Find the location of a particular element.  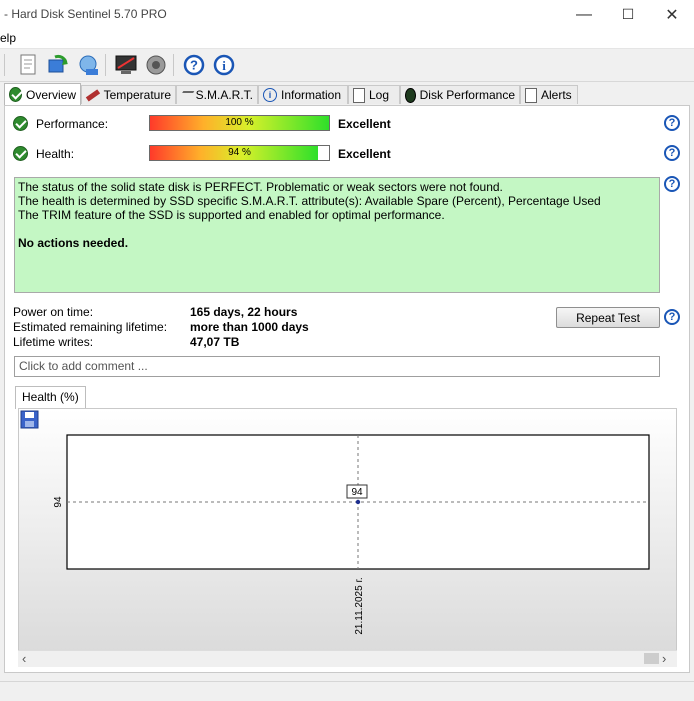

sound-button is located at coordinates (156, 65).